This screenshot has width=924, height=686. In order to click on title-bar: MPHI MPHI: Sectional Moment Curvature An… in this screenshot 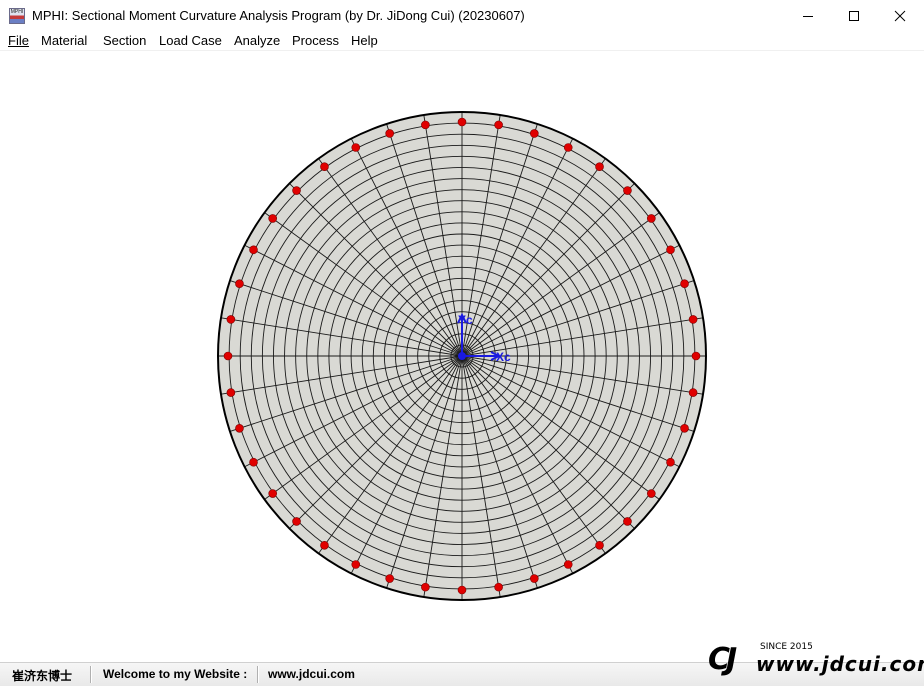, I will do `click(462, 15)`.